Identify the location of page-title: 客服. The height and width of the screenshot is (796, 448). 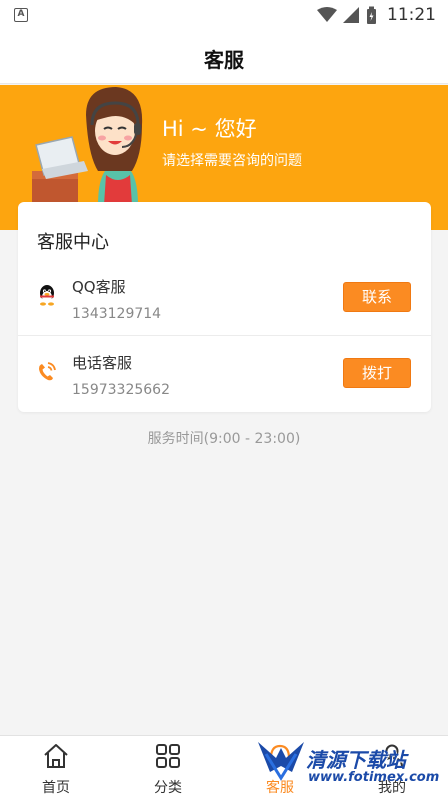
(224, 60).